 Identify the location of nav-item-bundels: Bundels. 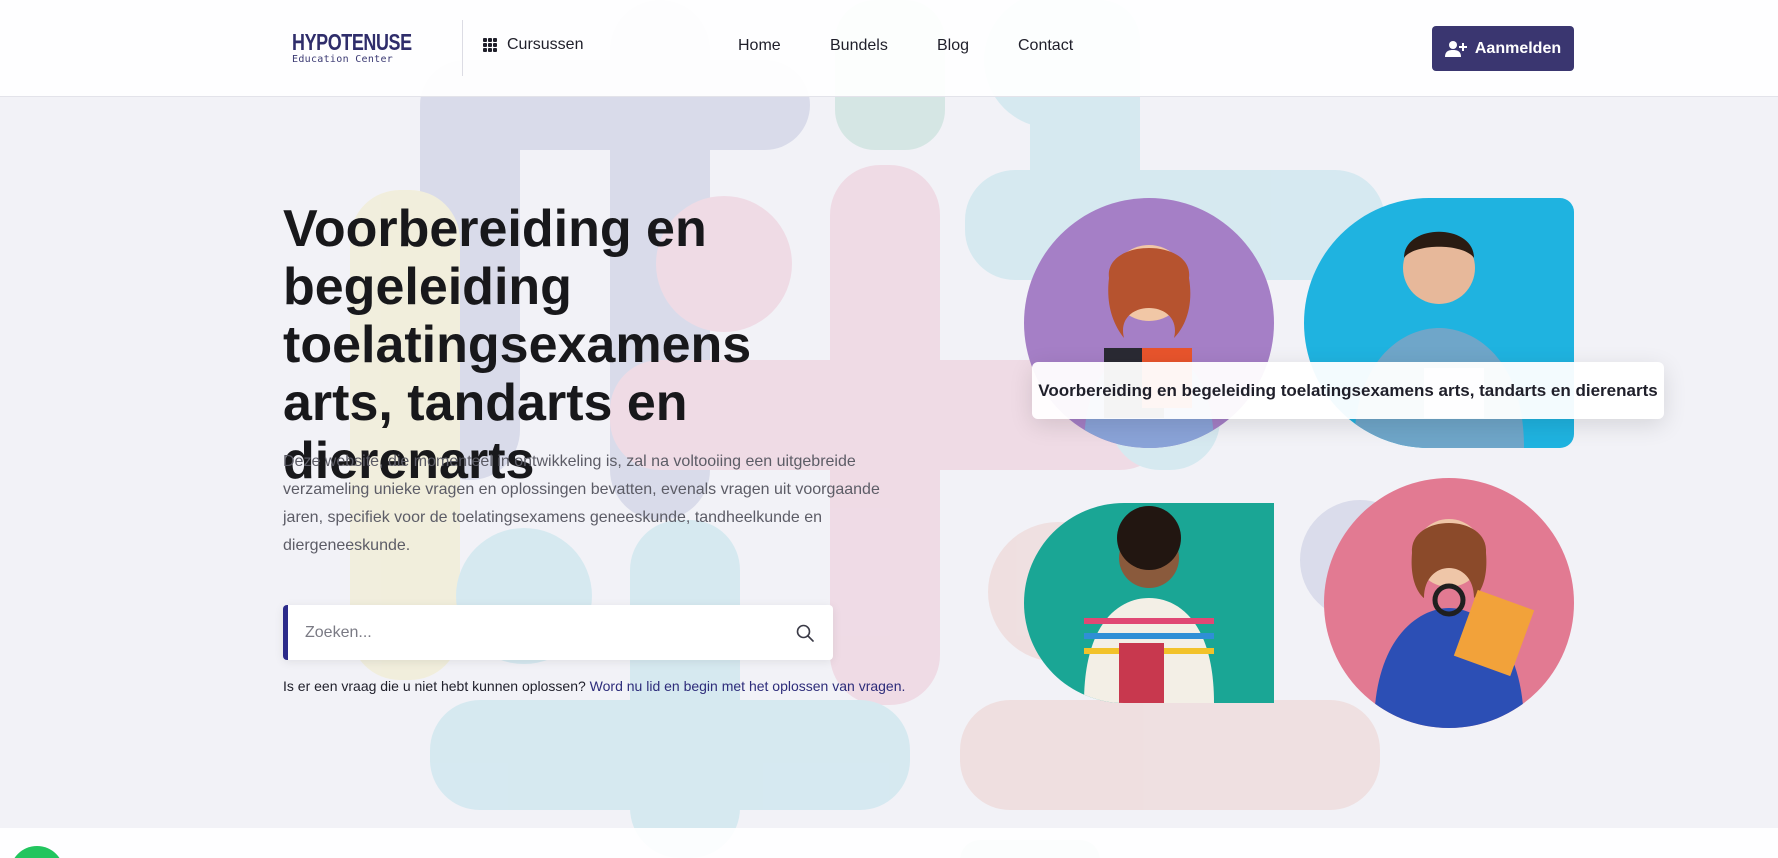
(859, 46).